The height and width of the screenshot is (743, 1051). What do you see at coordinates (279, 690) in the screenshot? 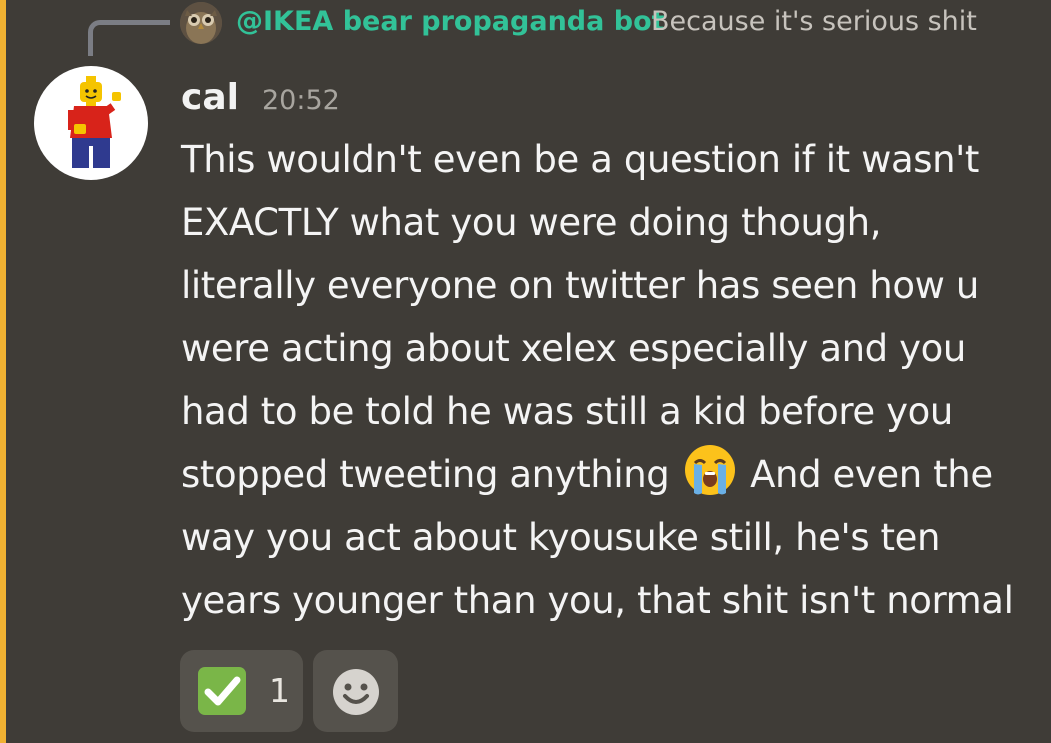
I see `reaction-count: 1` at bounding box center [279, 690].